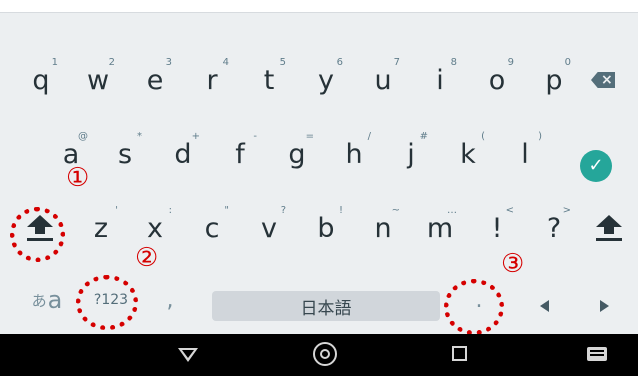  Describe the element at coordinates (147, 258) in the screenshot. I see `annotation-2: ②` at that location.